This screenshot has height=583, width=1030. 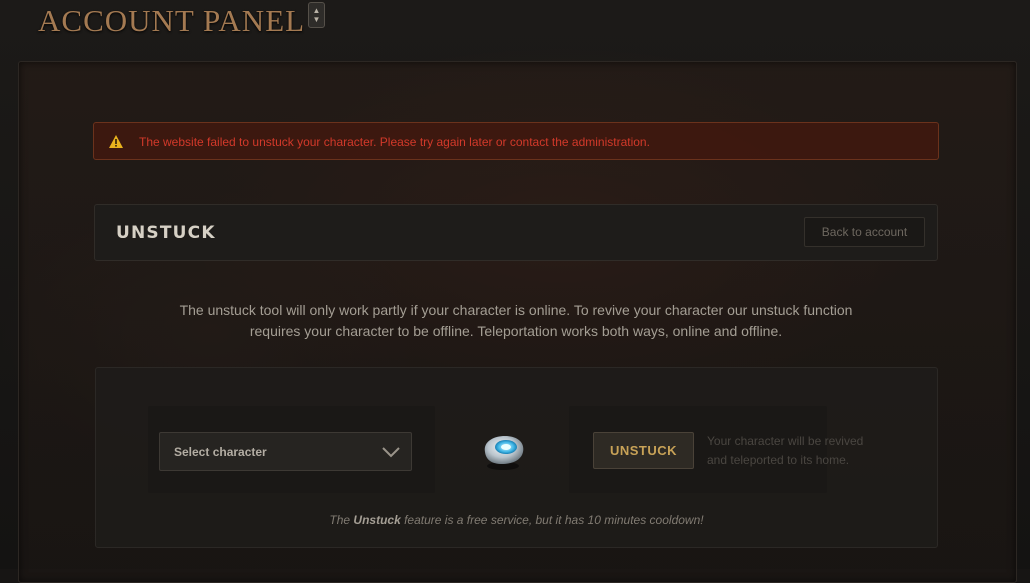 I want to click on note-emphasis: Unstuck, so click(x=377, y=520).